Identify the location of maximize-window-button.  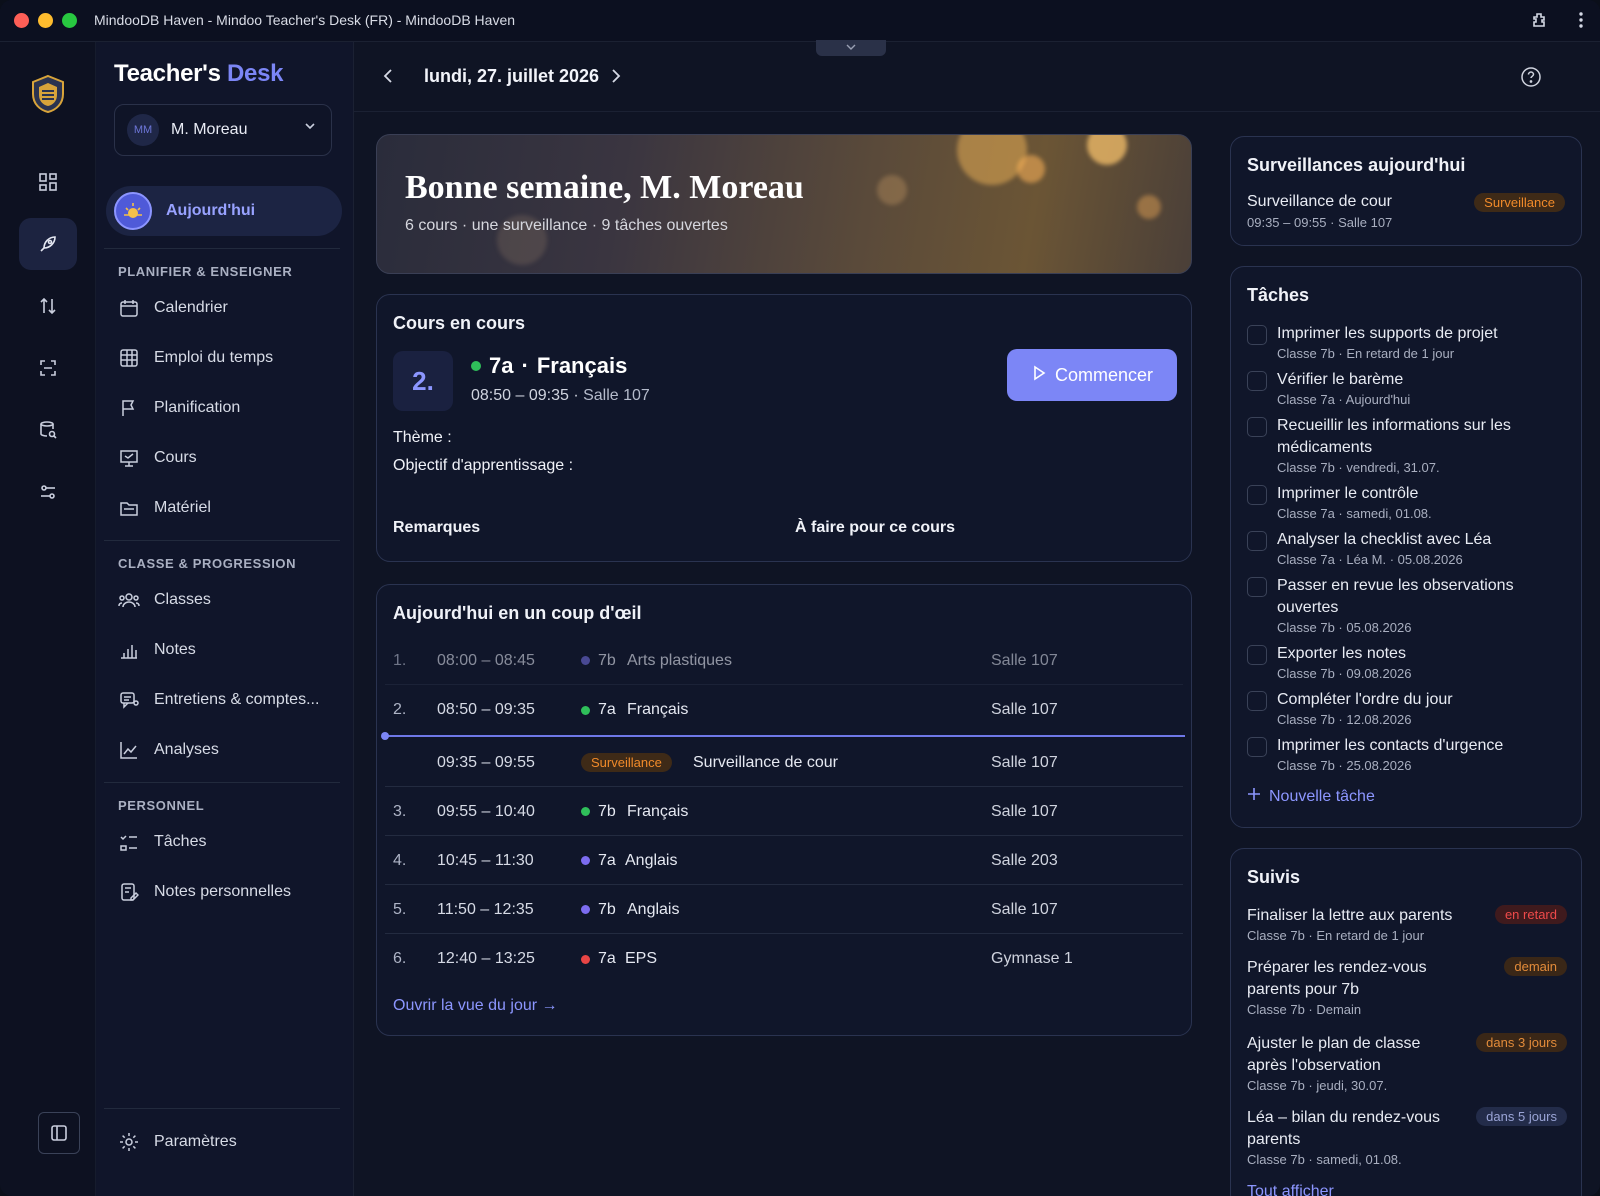
(69, 20).